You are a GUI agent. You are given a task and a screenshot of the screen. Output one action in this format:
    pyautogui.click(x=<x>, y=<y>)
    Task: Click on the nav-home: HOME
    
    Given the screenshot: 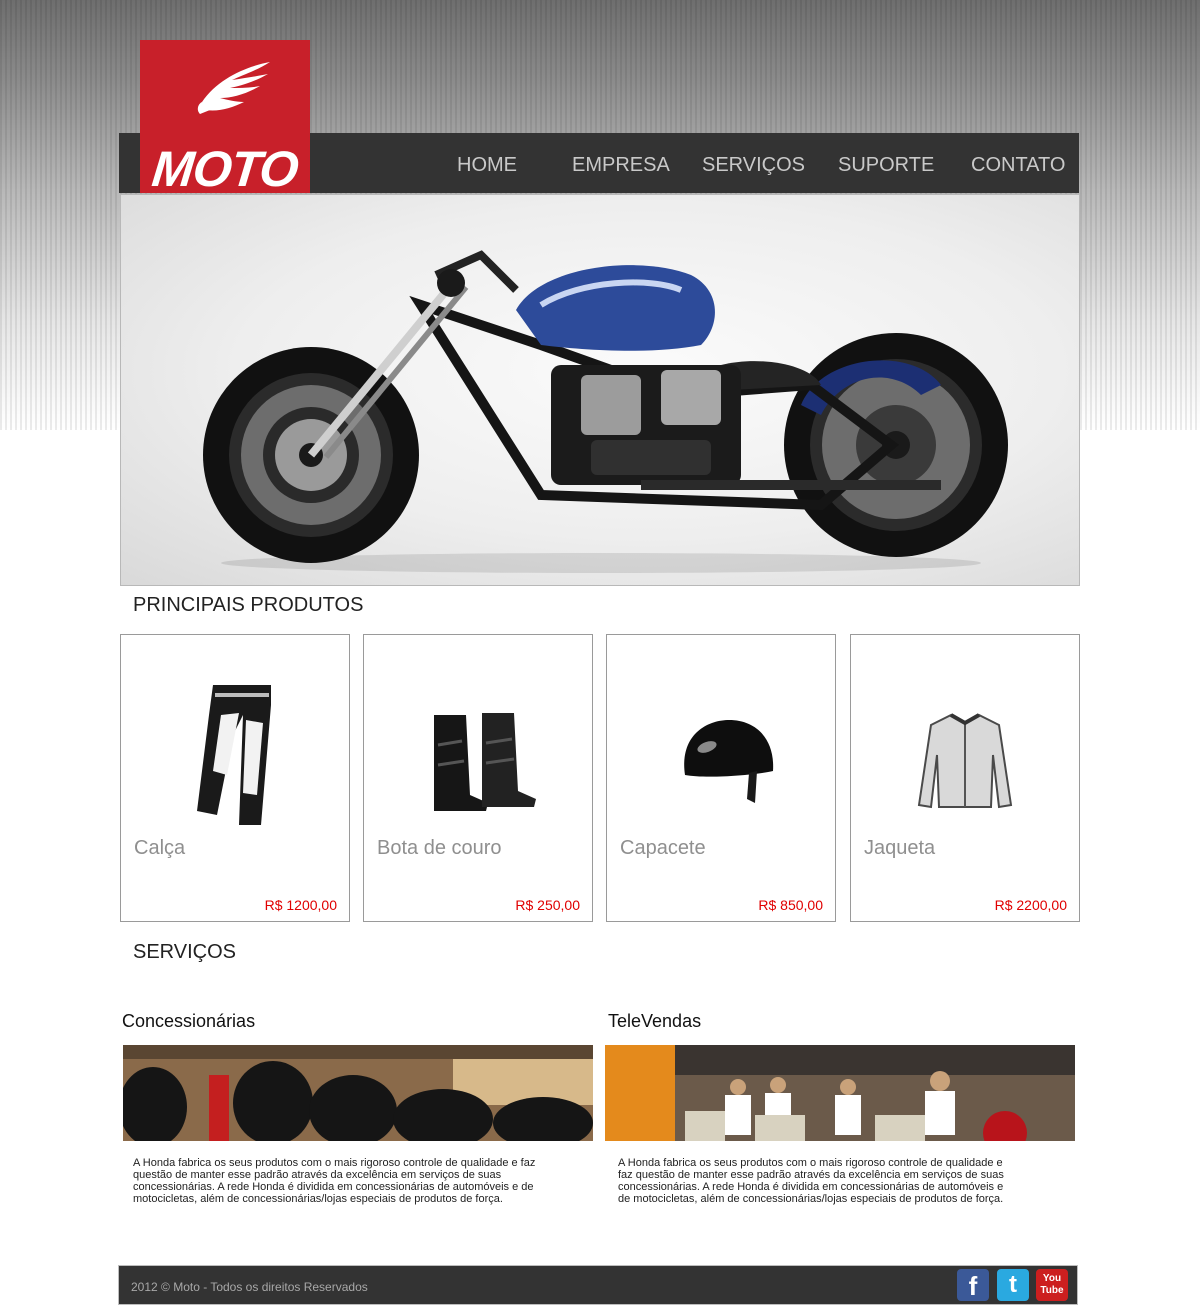 What is the action you would take?
    pyautogui.click(x=487, y=165)
    